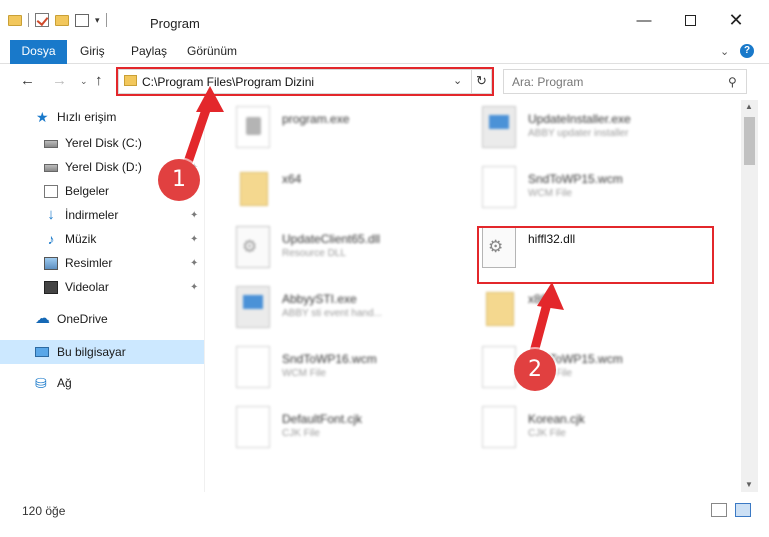 Image resolution: width=769 pixels, height=537 pixels. What do you see at coordinates (292, 179) in the screenshot?
I see `file-name: x64` at bounding box center [292, 179].